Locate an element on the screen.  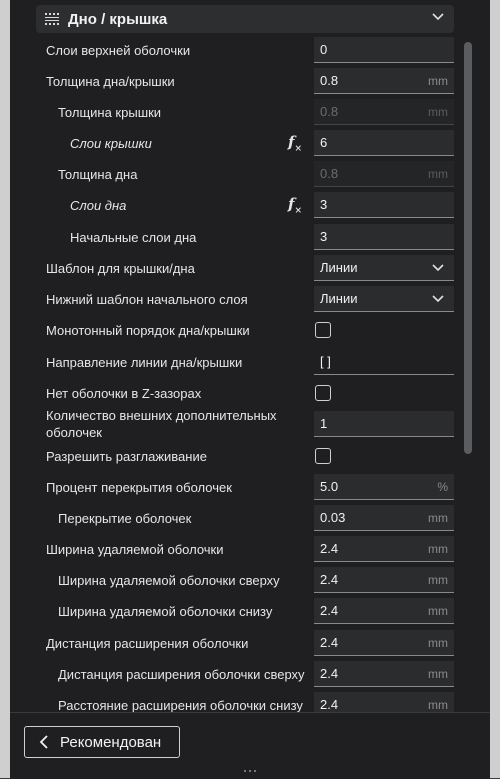
setting-row: Толщина дна 0.8 mm is located at coordinates (235, 174).